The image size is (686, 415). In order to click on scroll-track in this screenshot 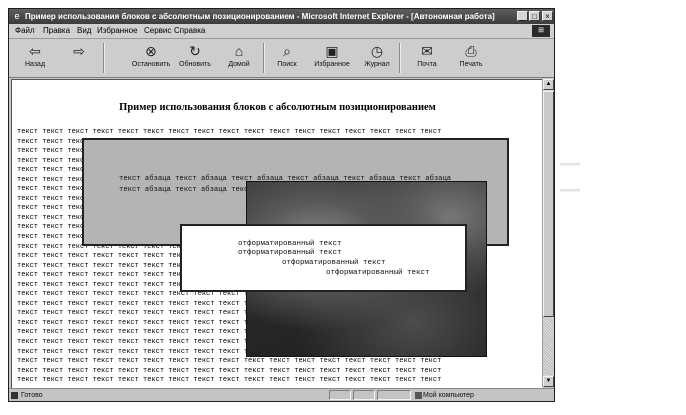, I will do `click(548, 346)`.